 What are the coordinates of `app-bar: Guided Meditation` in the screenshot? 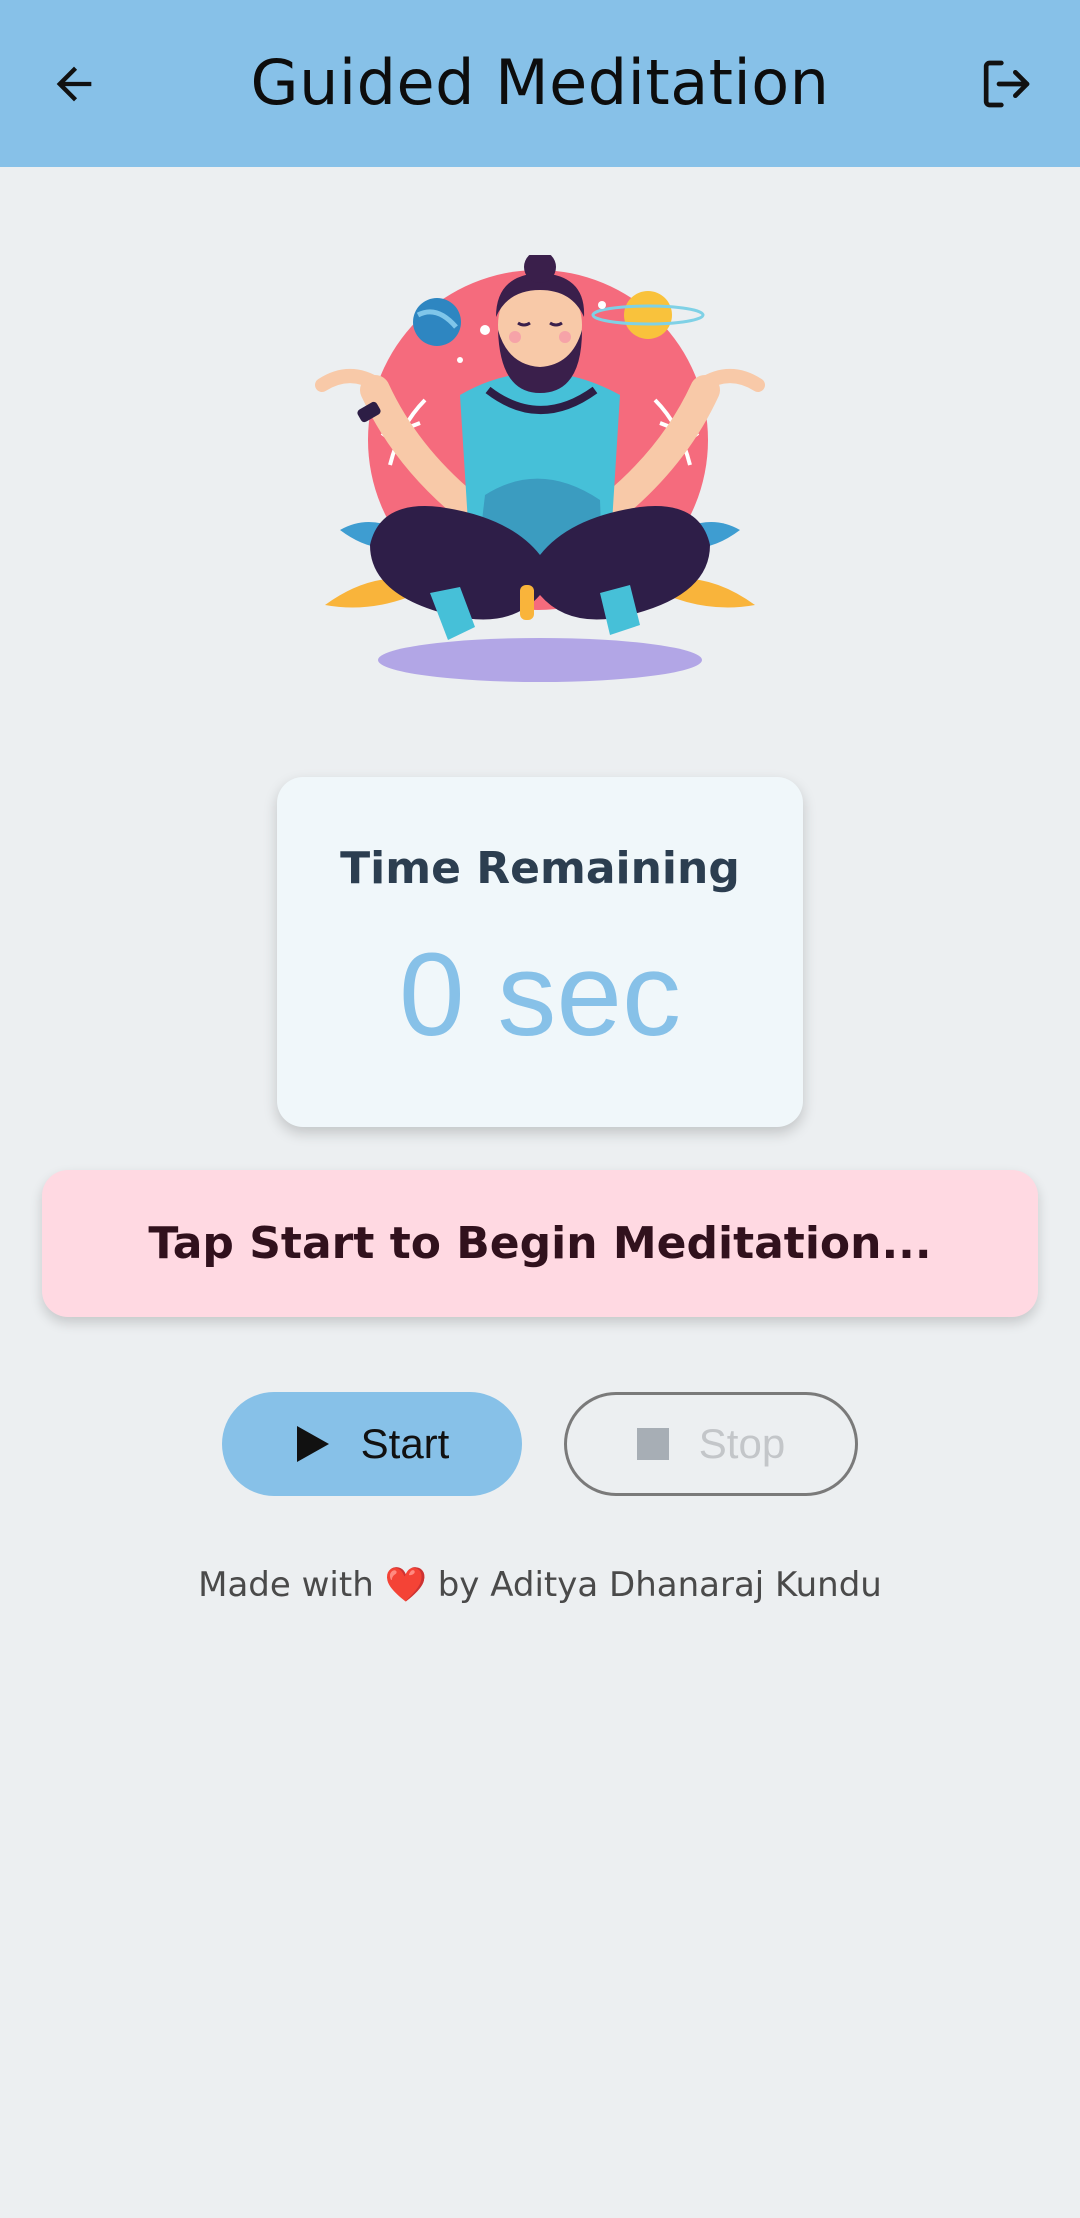 It's located at (540, 83).